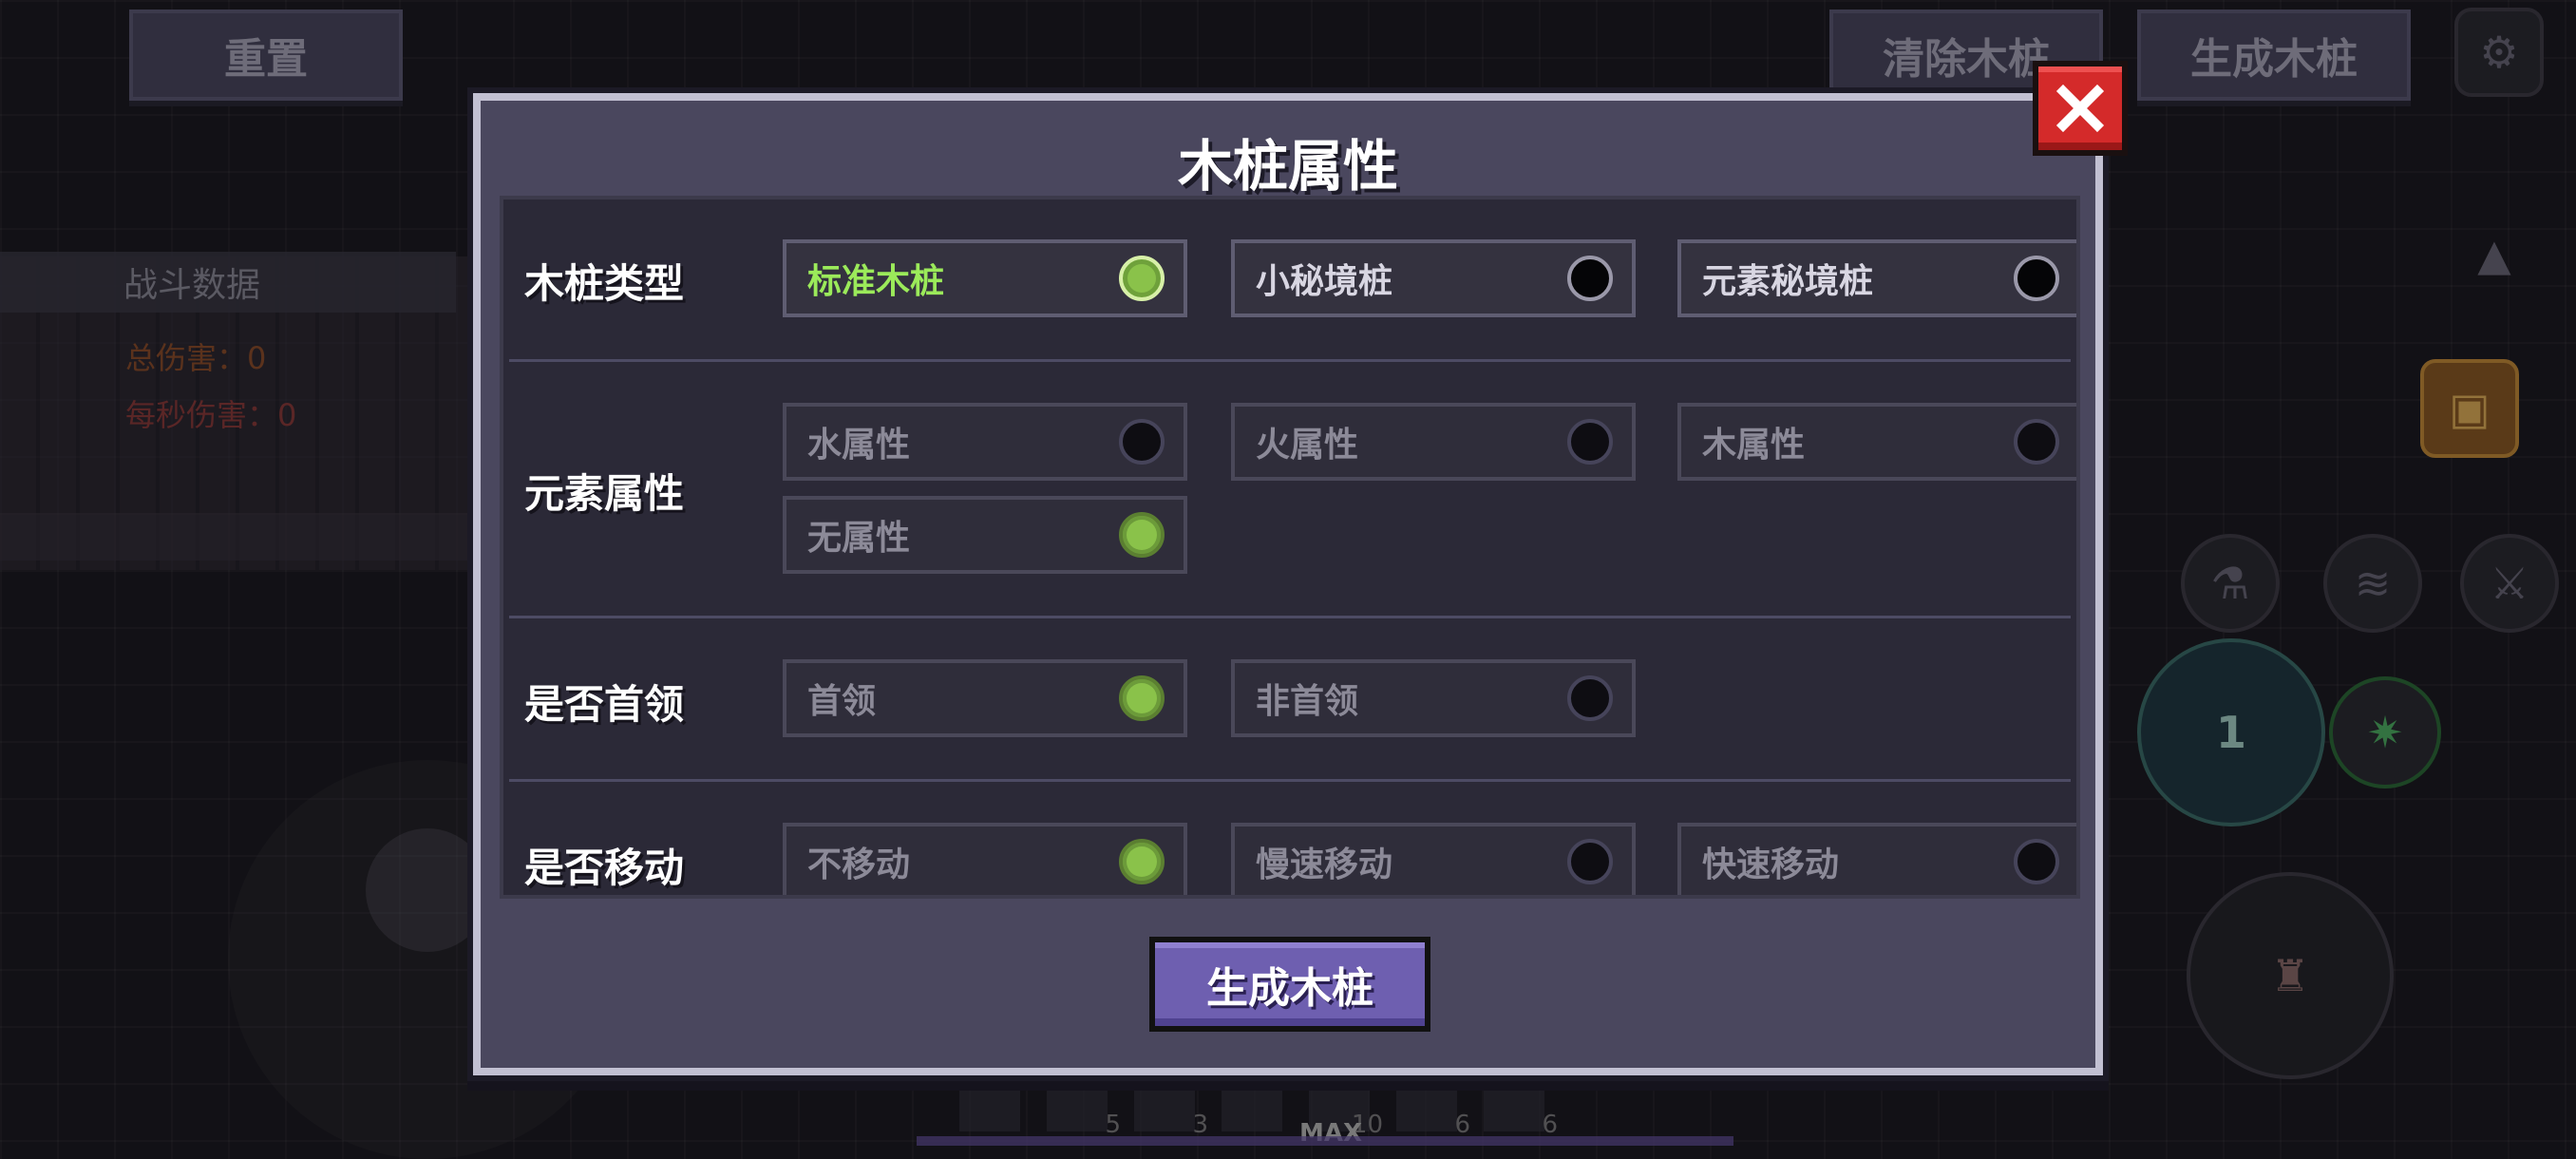  What do you see at coordinates (1788, 281) in the screenshot?
I see `option-label: 元素秘境桩` at bounding box center [1788, 281].